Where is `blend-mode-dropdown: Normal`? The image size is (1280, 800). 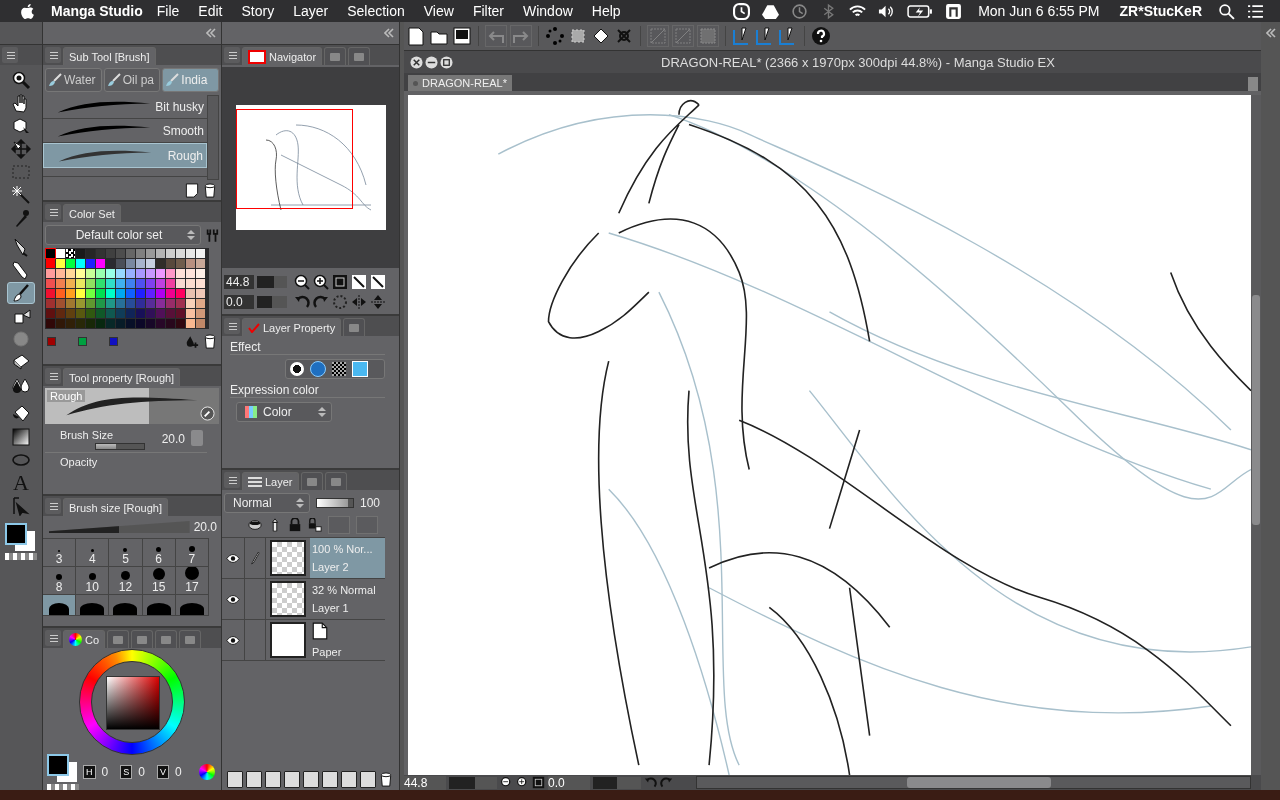
blend-mode-dropdown: Normal is located at coordinates (267, 503).